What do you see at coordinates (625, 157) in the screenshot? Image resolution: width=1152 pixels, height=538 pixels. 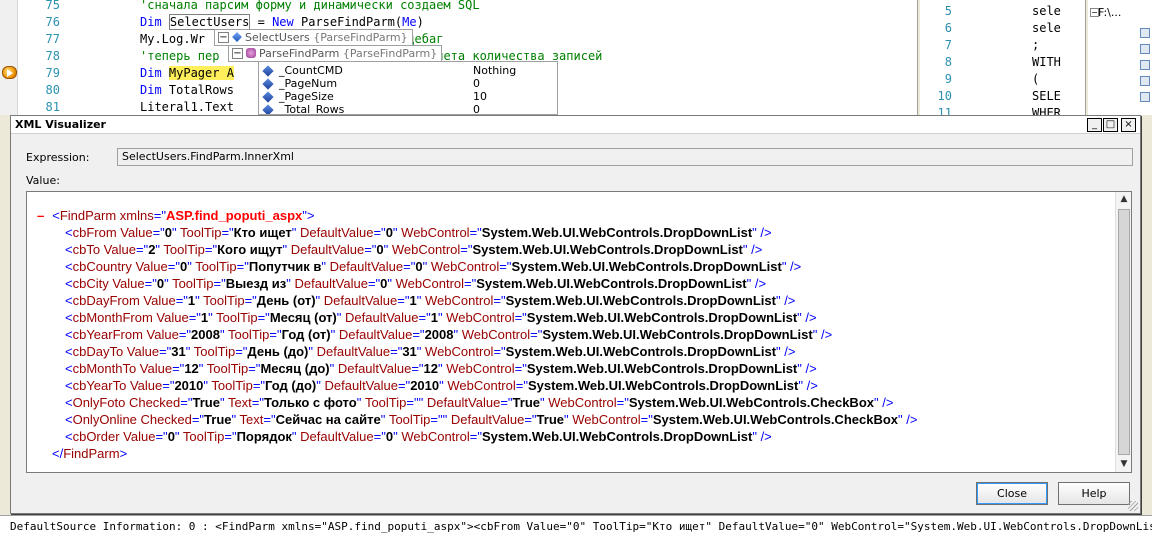 I see `expression-field: SelectUsers.FindParm.InnerXml` at bounding box center [625, 157].